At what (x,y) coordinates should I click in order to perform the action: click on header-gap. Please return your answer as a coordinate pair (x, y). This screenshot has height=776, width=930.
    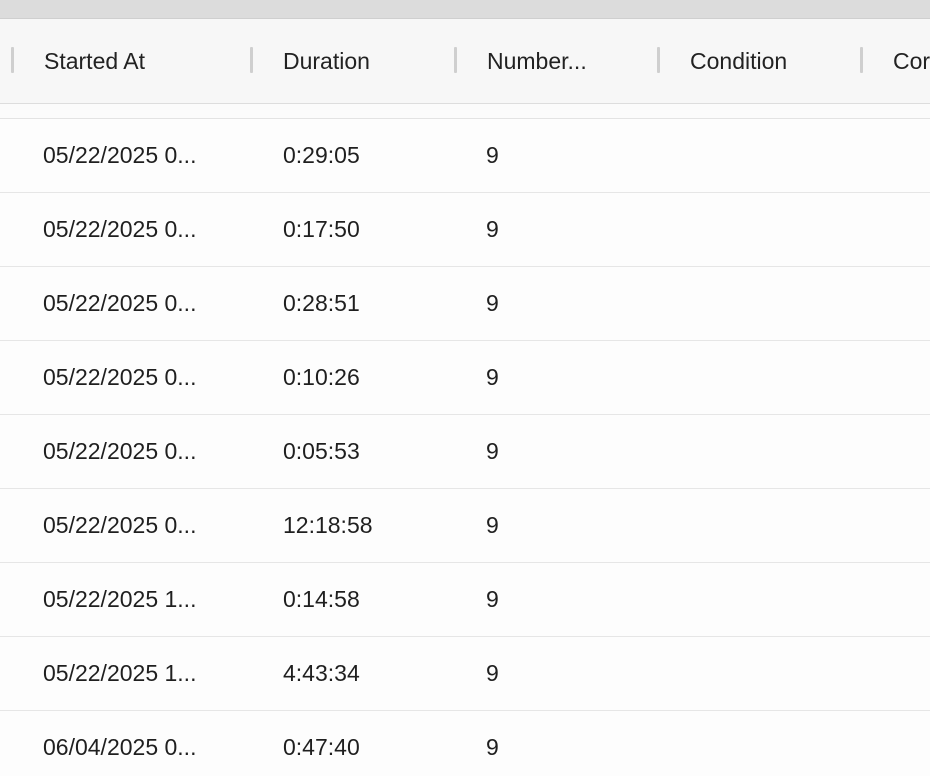
    Looking at the image, I should click on (465, 111).